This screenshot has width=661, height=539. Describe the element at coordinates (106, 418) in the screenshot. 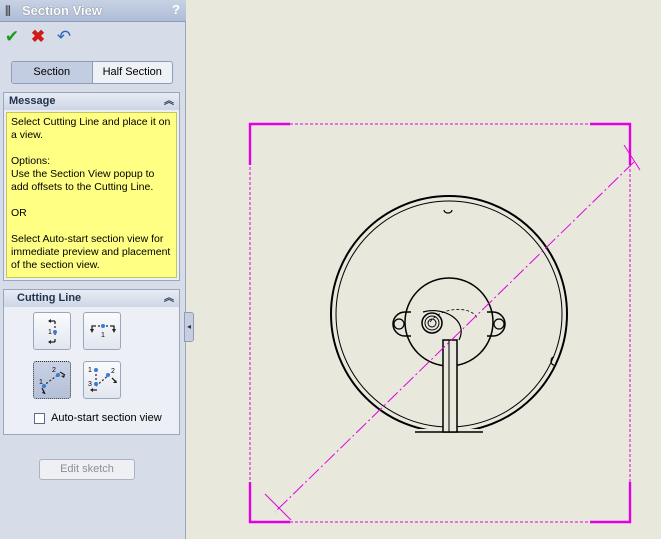

I see `auto-start-label: Auto-start section view` at that location.